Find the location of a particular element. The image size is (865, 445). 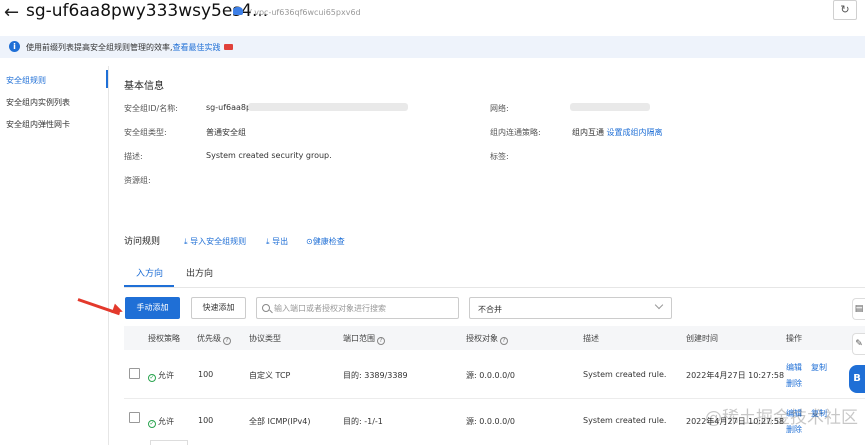

chevron-down-icon is located at coordinates (659, 305).